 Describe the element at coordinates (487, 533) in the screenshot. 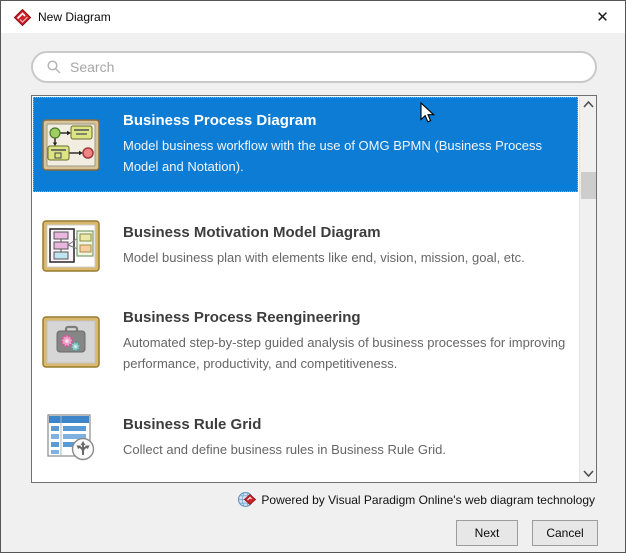

I see `next-button: Next` at that location.